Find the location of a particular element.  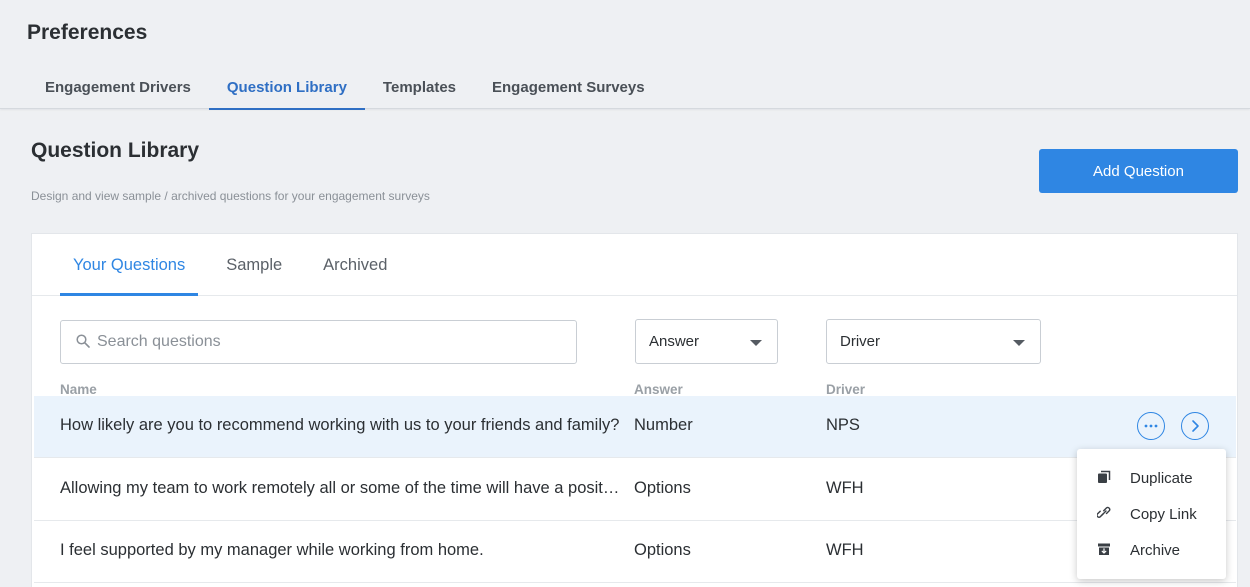

page-title: Preferences is located at coordinates (87, 32).